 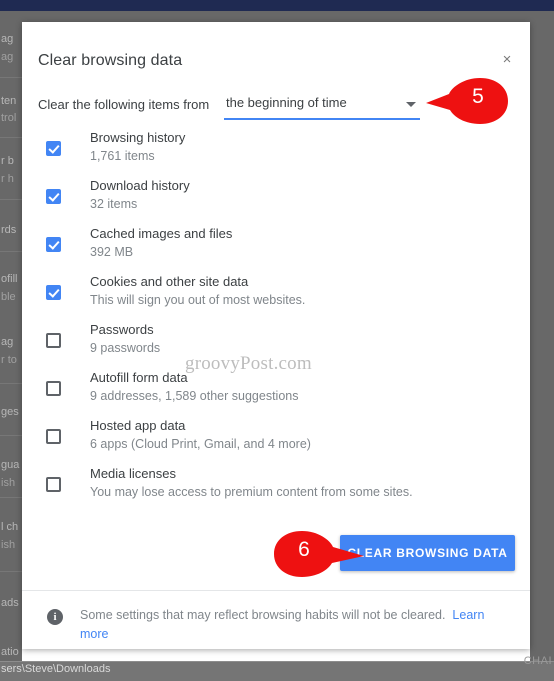 I want to click on clear-item-label: Cached images and files, so click(x=161, y=233).